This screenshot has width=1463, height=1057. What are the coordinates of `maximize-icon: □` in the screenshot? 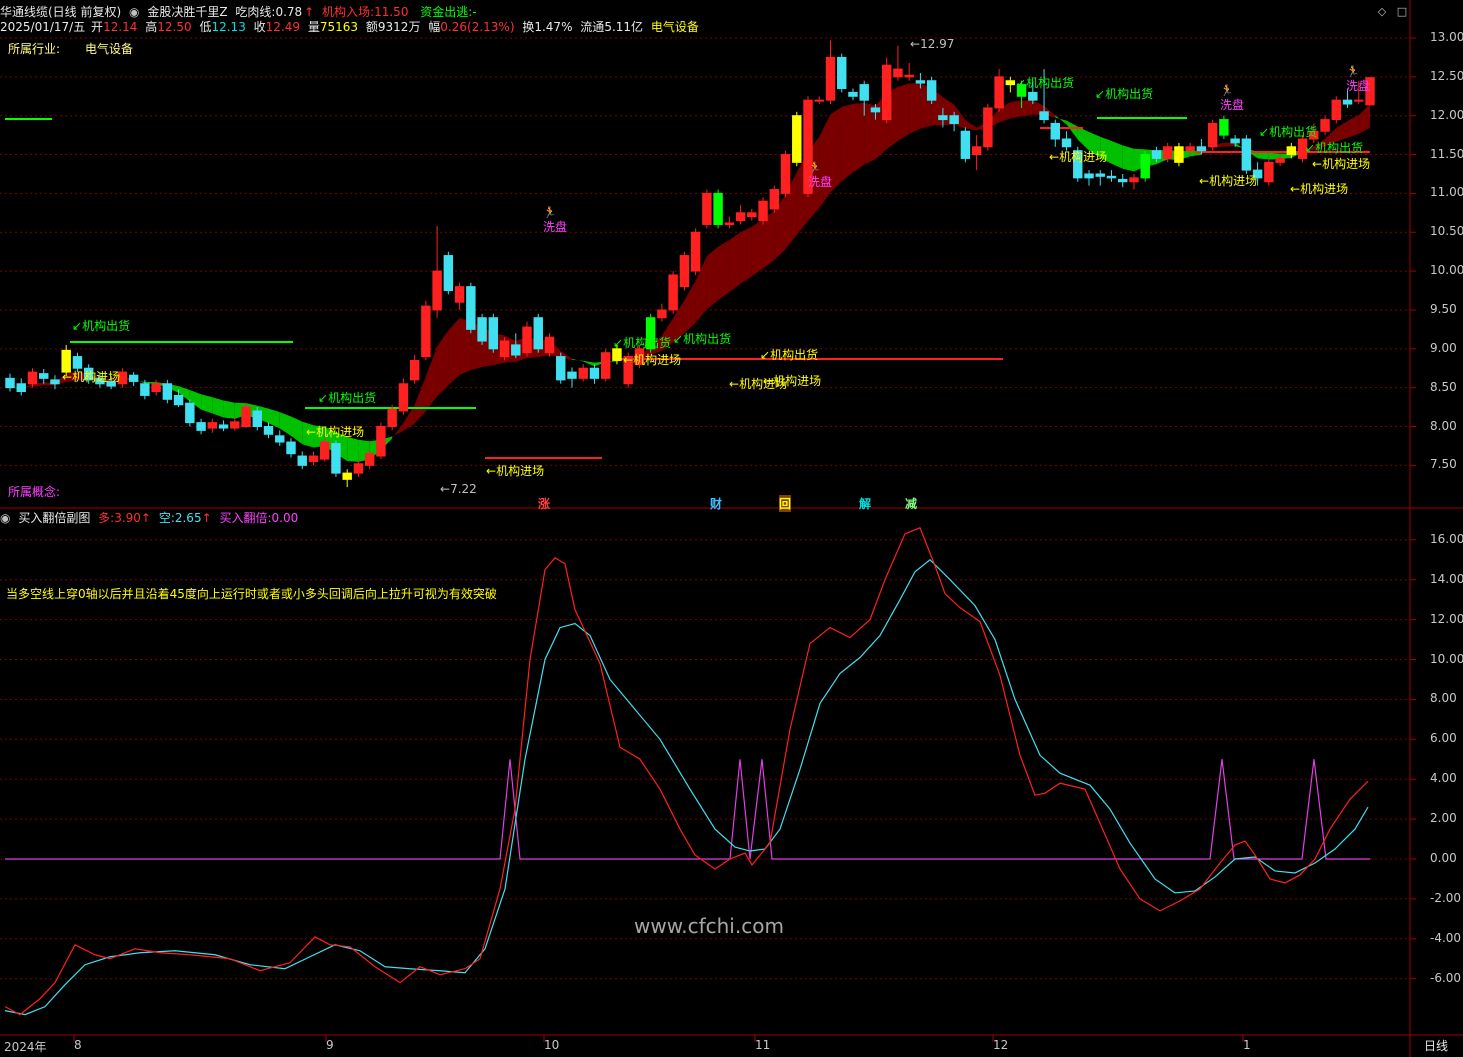 It's located at (1402, 12).